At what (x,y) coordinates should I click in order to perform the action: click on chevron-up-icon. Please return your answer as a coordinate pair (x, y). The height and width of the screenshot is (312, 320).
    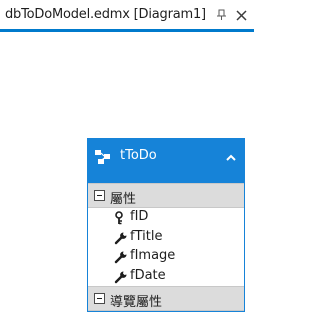
    Looking at the image, I should click on (231, 157).